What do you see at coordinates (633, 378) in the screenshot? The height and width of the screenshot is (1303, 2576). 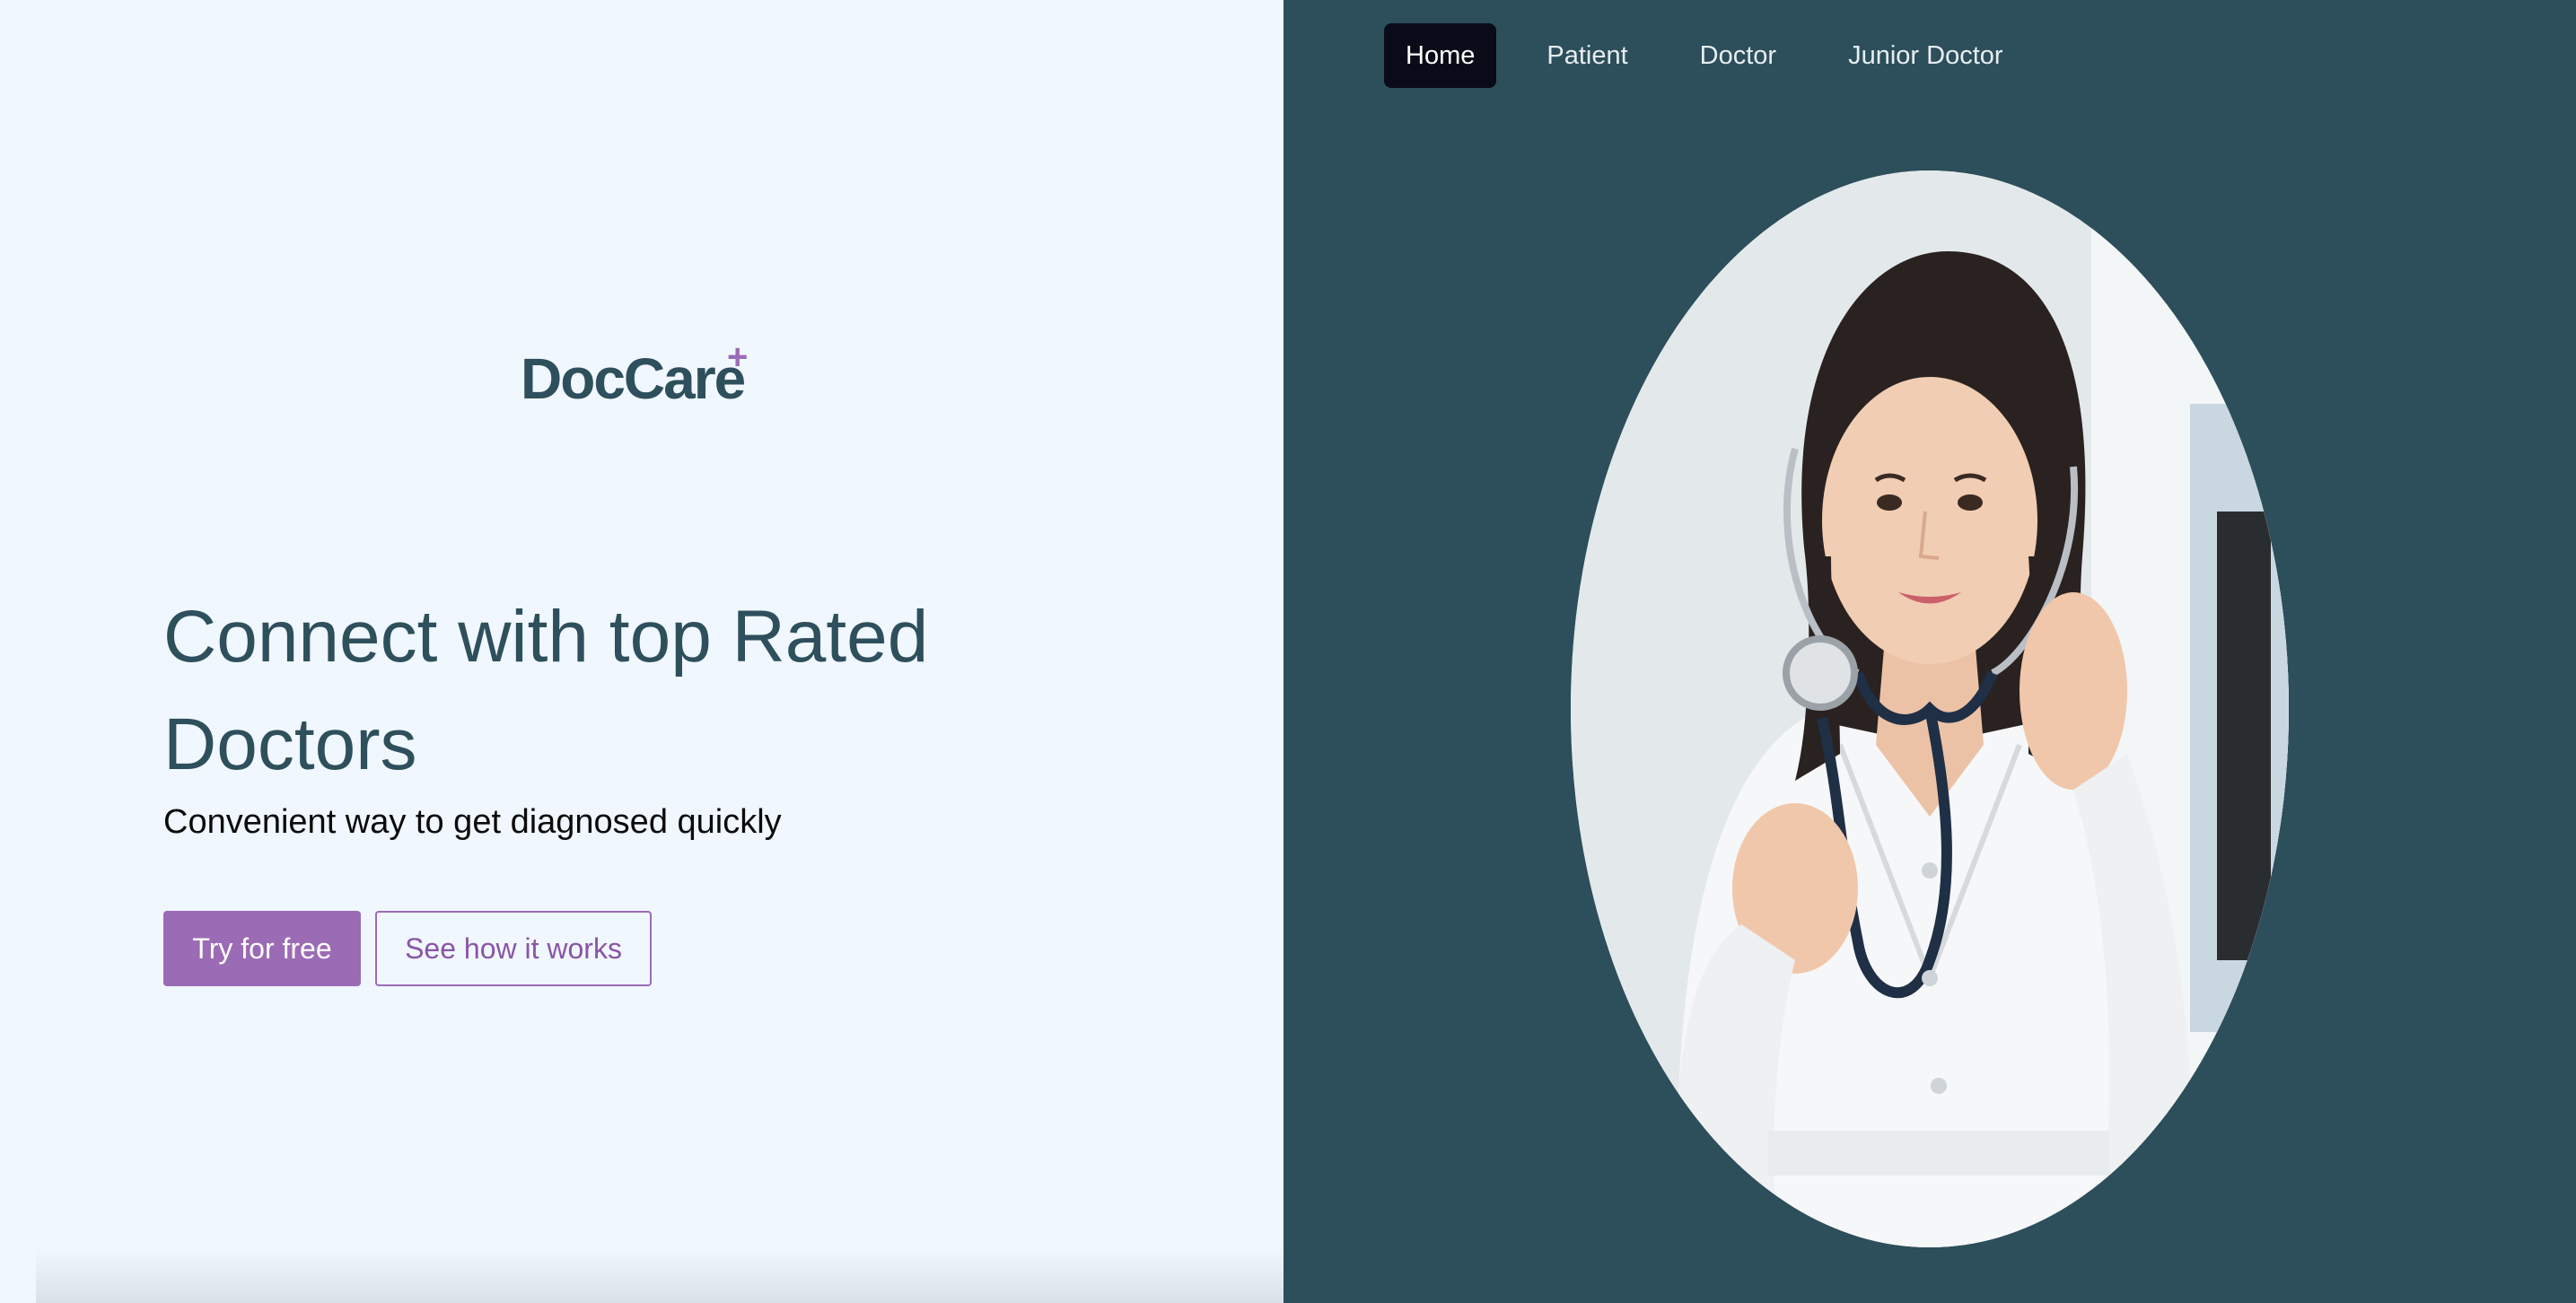 I see `doccare-logo: DocCare` at bounding box center [633, 378].